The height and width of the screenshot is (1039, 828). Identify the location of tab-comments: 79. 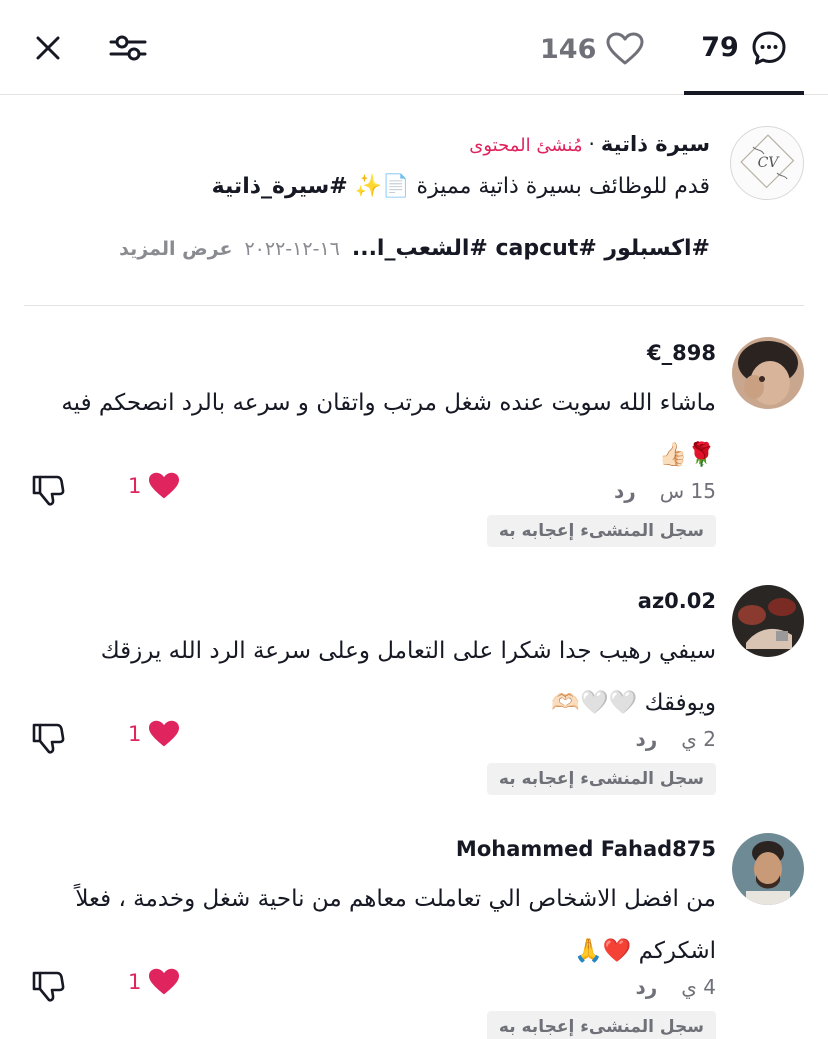
(744, 47).